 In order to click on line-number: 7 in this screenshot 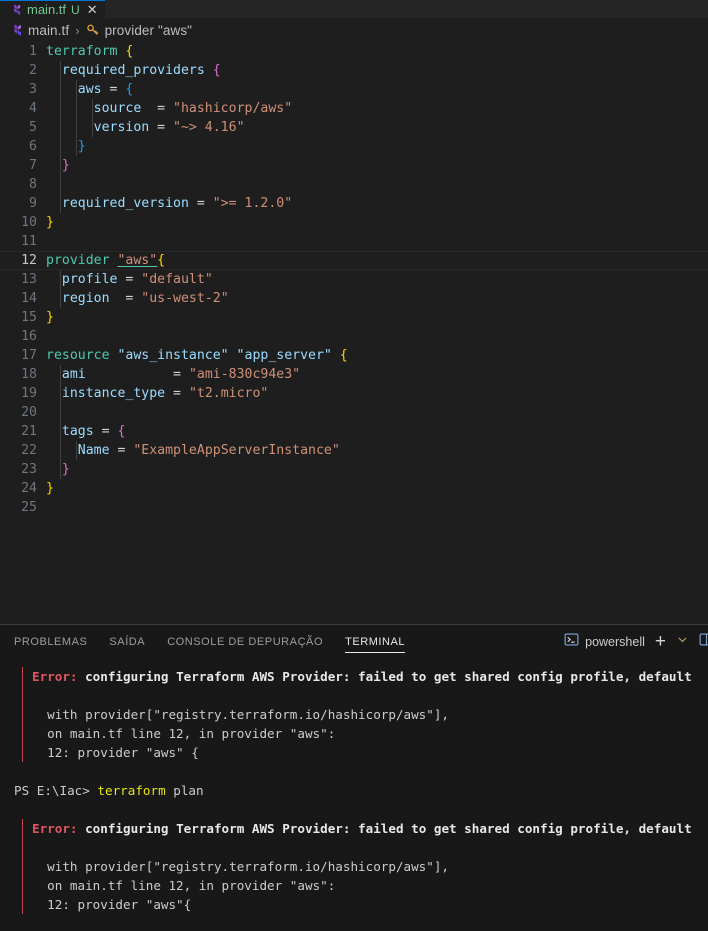, I will do `click(33, 165)`.